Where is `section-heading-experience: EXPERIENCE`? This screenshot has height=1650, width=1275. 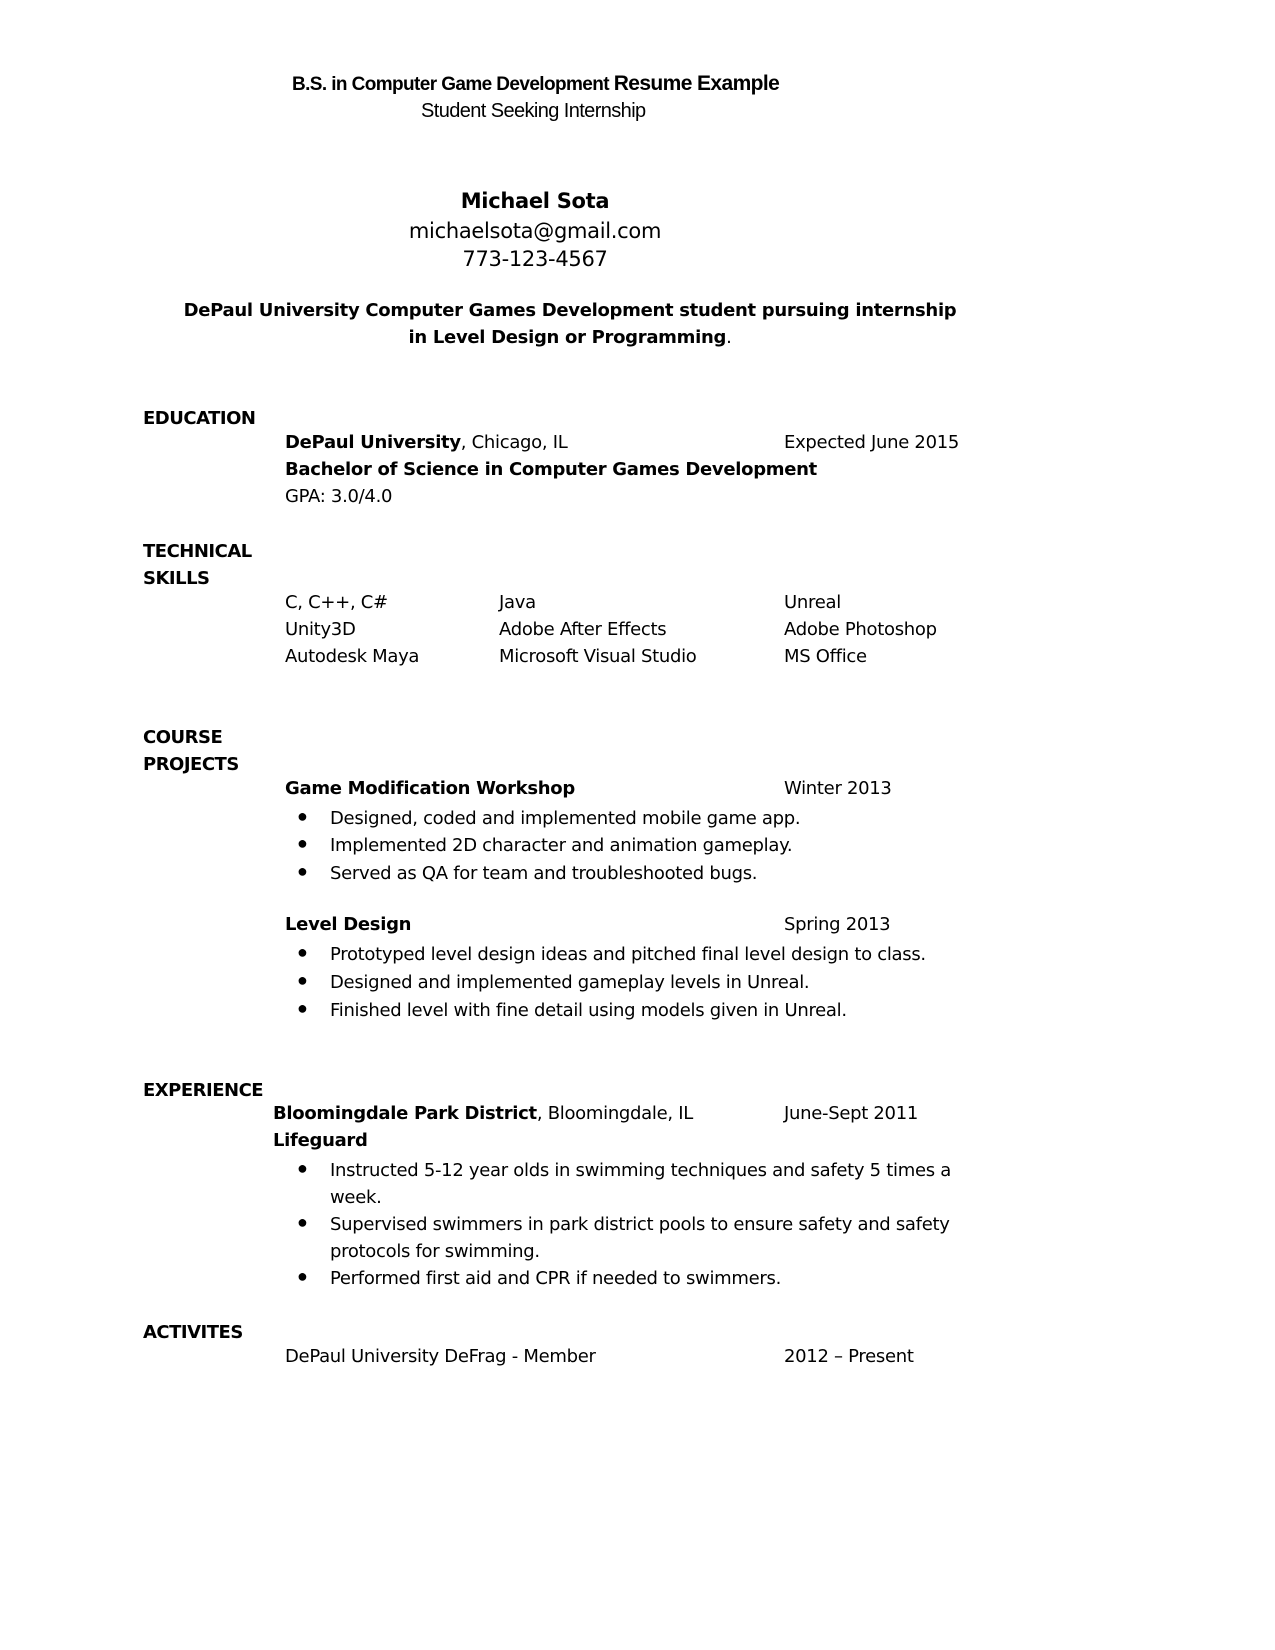
section-heading-experience: EXPERIENCE is located at coordinates (203, 1090).